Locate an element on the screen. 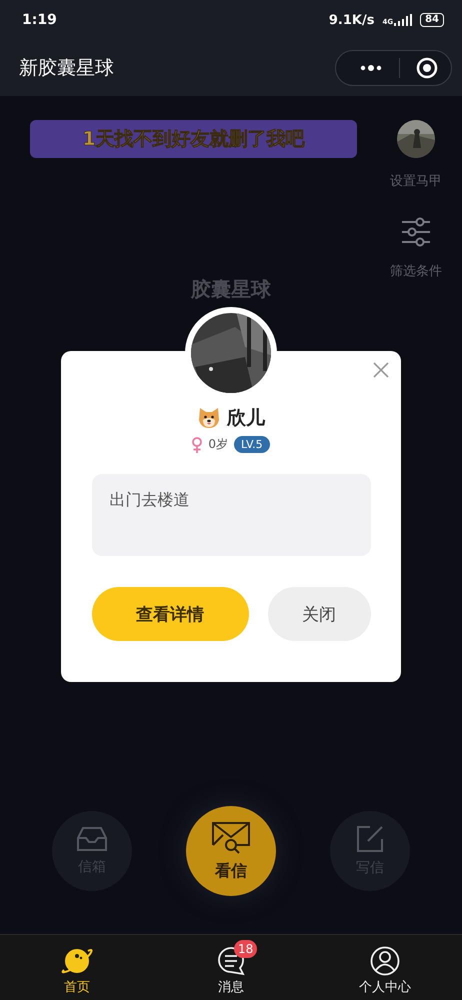 The image size is (462, 1000). user-icon is located at coordinates (385, 961).